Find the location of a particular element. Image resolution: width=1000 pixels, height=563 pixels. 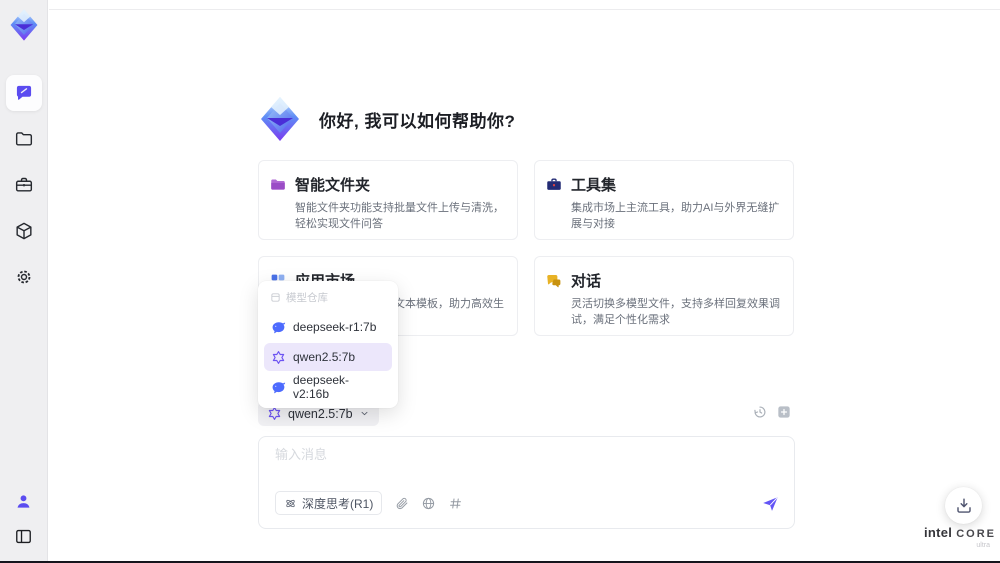

message-input is located at coordinates (495, 454).